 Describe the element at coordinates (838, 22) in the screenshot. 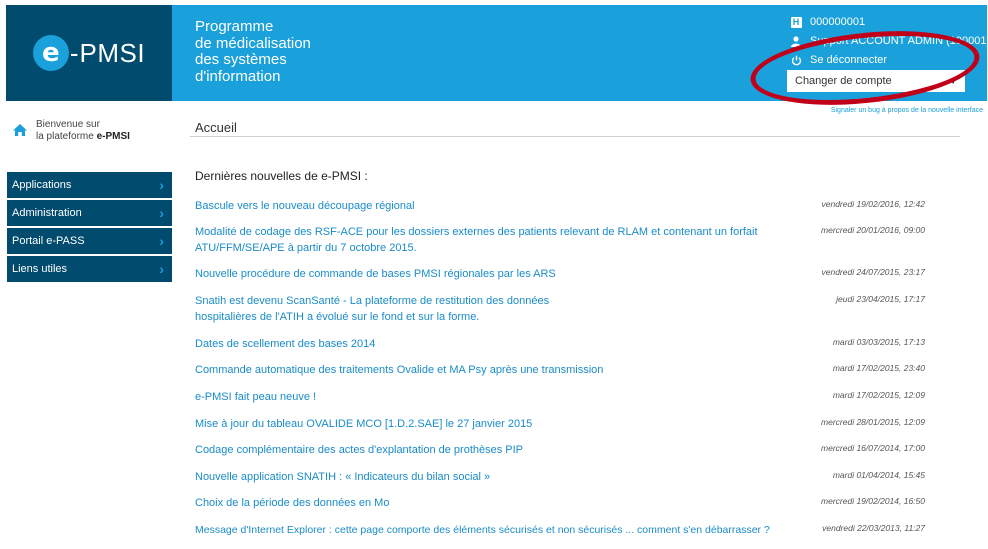

I see `etab-code: 000000001` at that location.